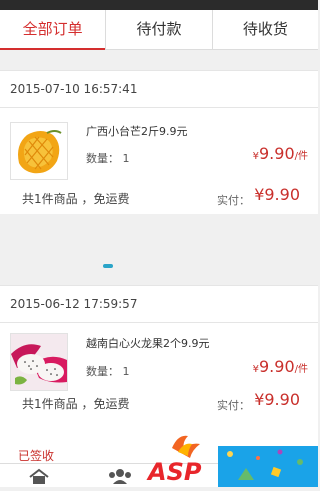 The image size is (320, 491). What do you see at coordinates (39, 478) in the screenshot?
I see `home-icon` at bounding box center [39, 478].